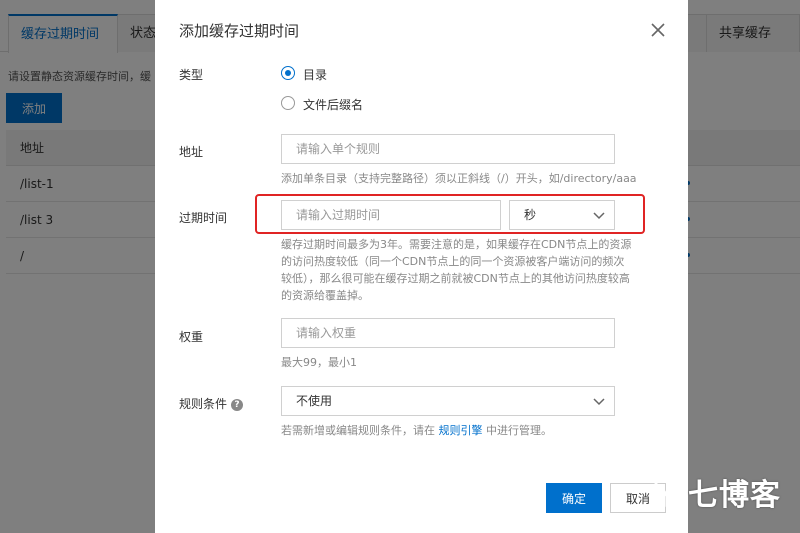 This screenshot has width=800, height=533. What do you see at coordinates (450, 214) in the screenshot?
I see `highlight-box` at bounding box center [450, 214].